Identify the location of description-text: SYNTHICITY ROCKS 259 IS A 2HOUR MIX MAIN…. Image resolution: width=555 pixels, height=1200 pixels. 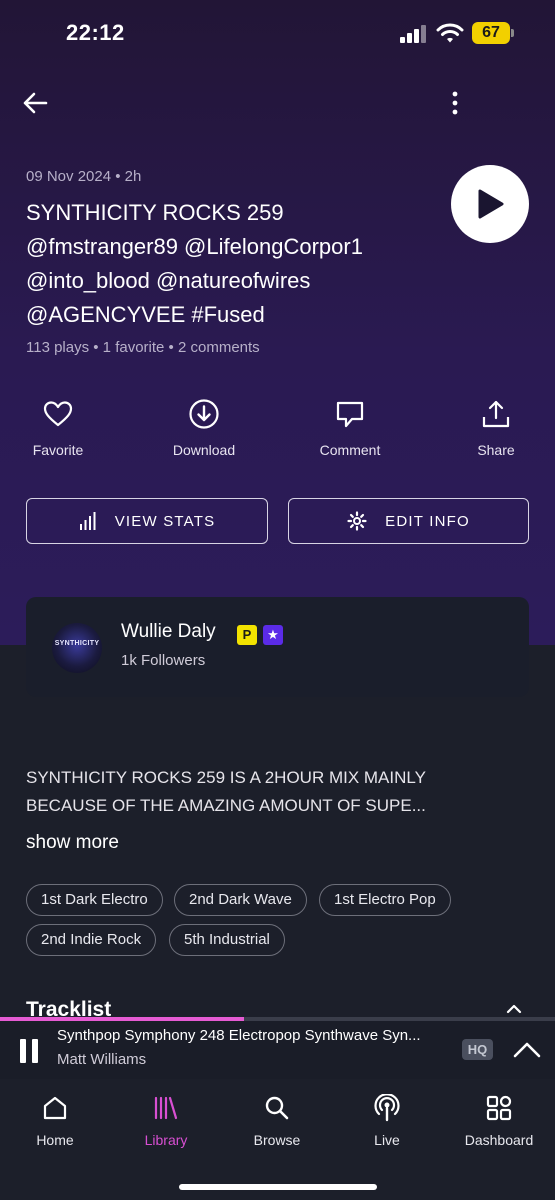
(226, 791).